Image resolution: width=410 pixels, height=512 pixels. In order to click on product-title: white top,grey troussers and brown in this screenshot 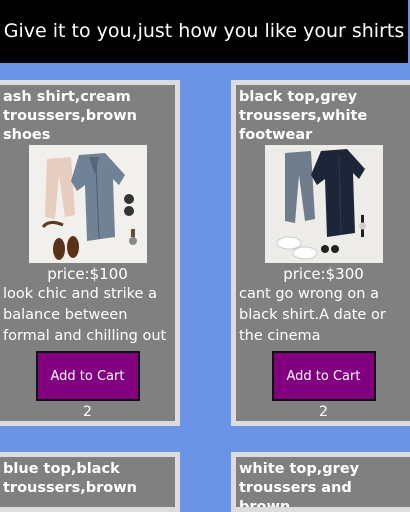, I will do `click(299, 486)`.